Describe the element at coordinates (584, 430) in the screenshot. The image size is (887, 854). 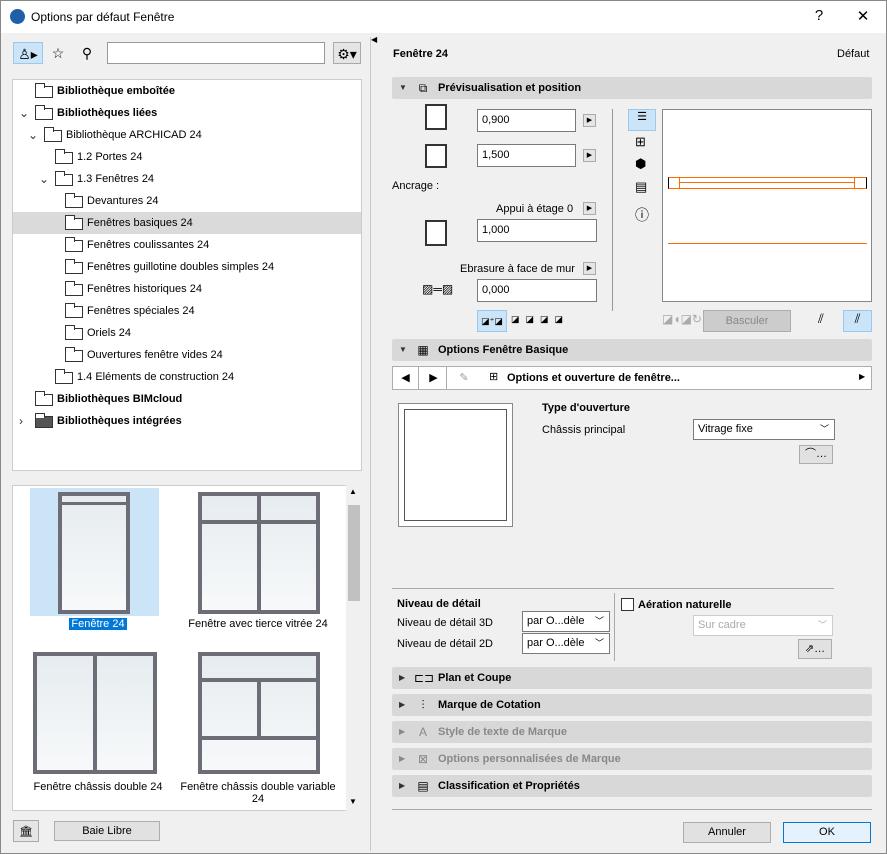
I see `main-sash-label: Châssis principal` at that location.